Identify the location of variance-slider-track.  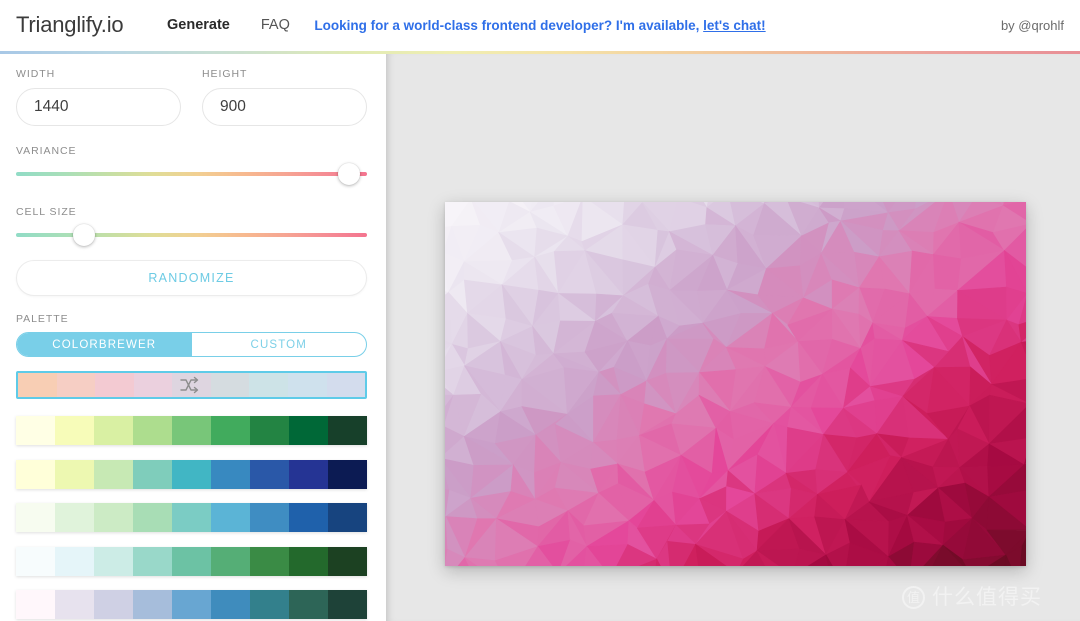
(191, 174).